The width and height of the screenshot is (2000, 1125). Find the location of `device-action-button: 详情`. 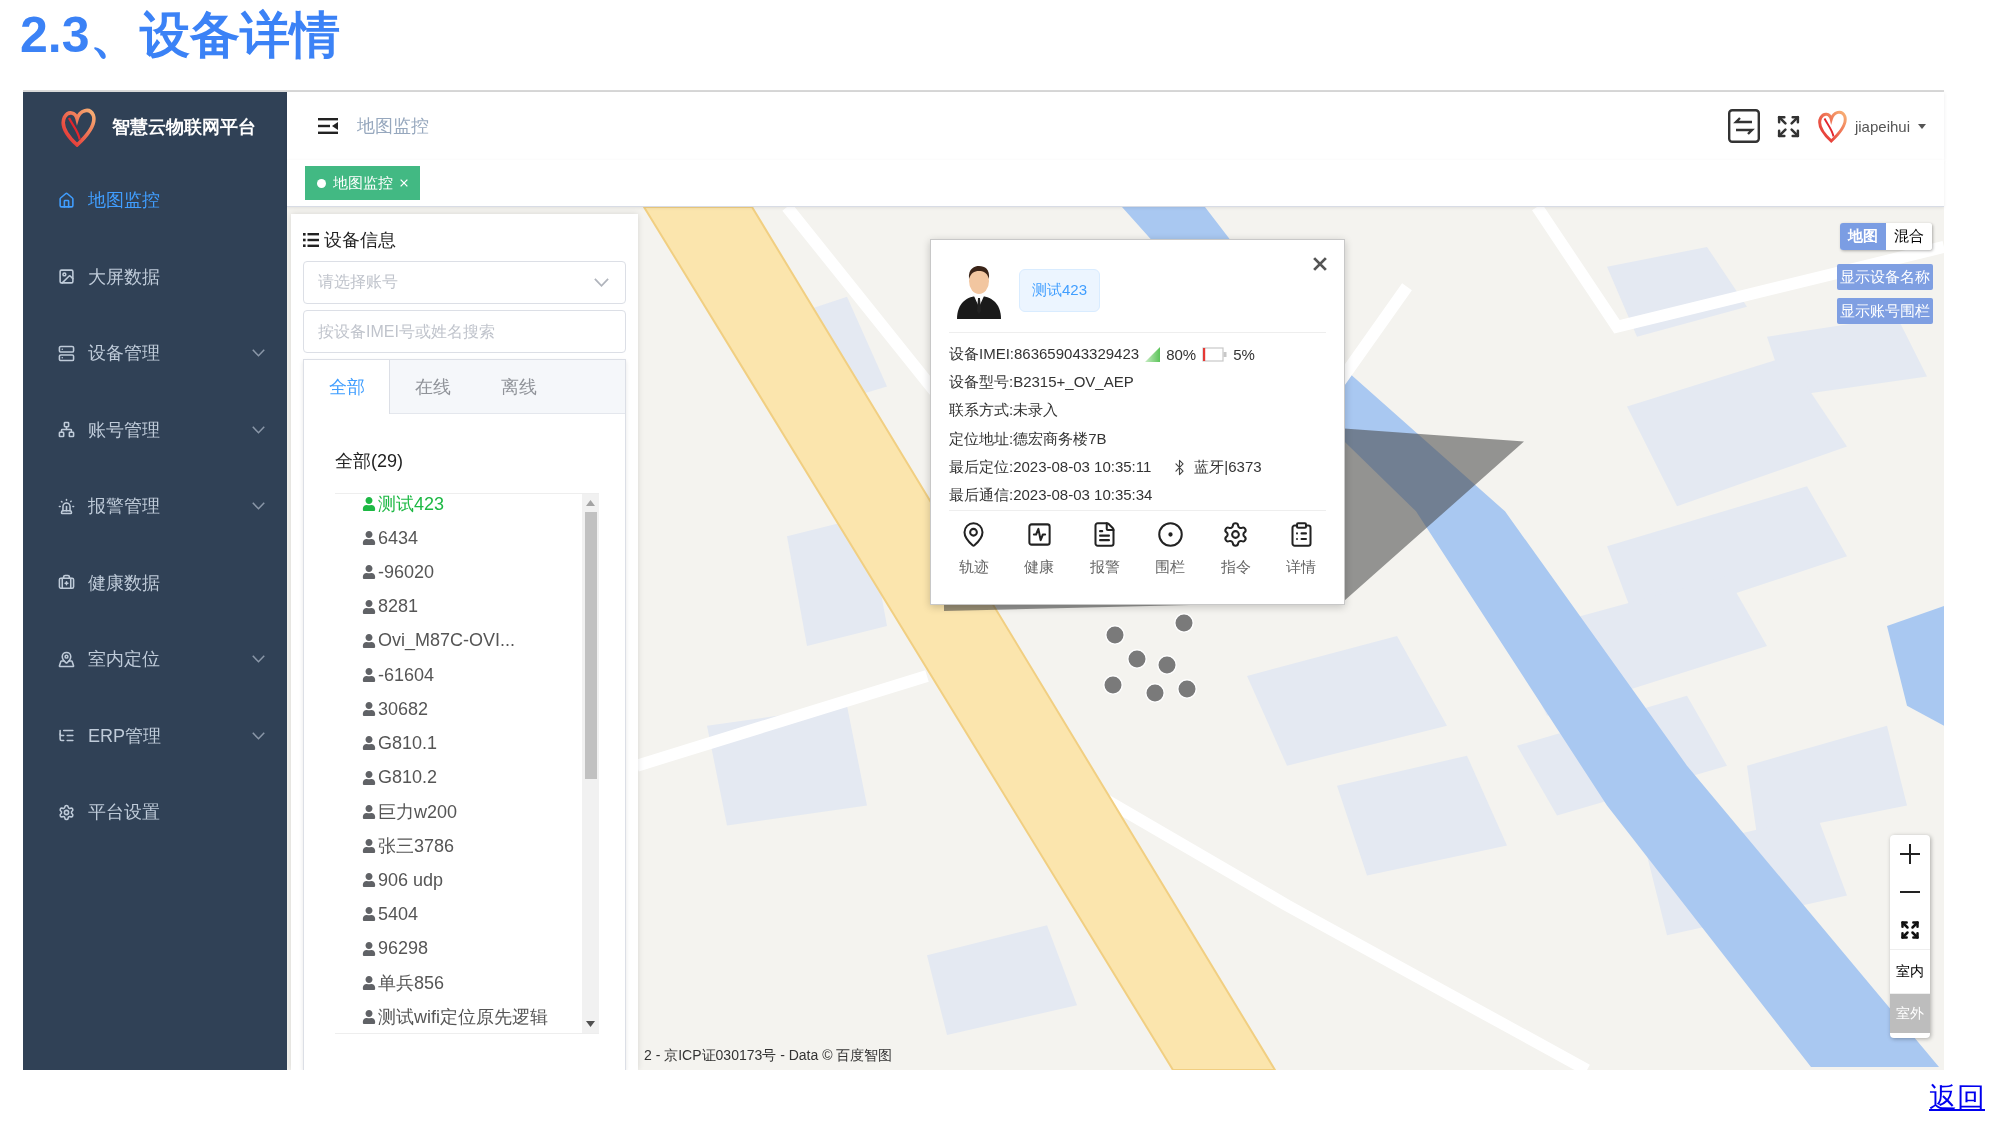

device-action-button: 详情 is located at coordinates (1301, 549).